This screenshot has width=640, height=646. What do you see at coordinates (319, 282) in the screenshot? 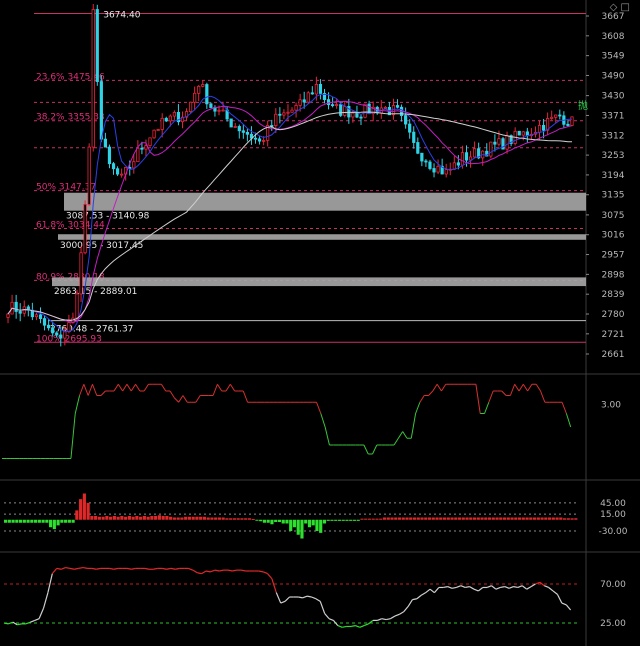
I see `resistance-zone` at bounding box center [319, 282].